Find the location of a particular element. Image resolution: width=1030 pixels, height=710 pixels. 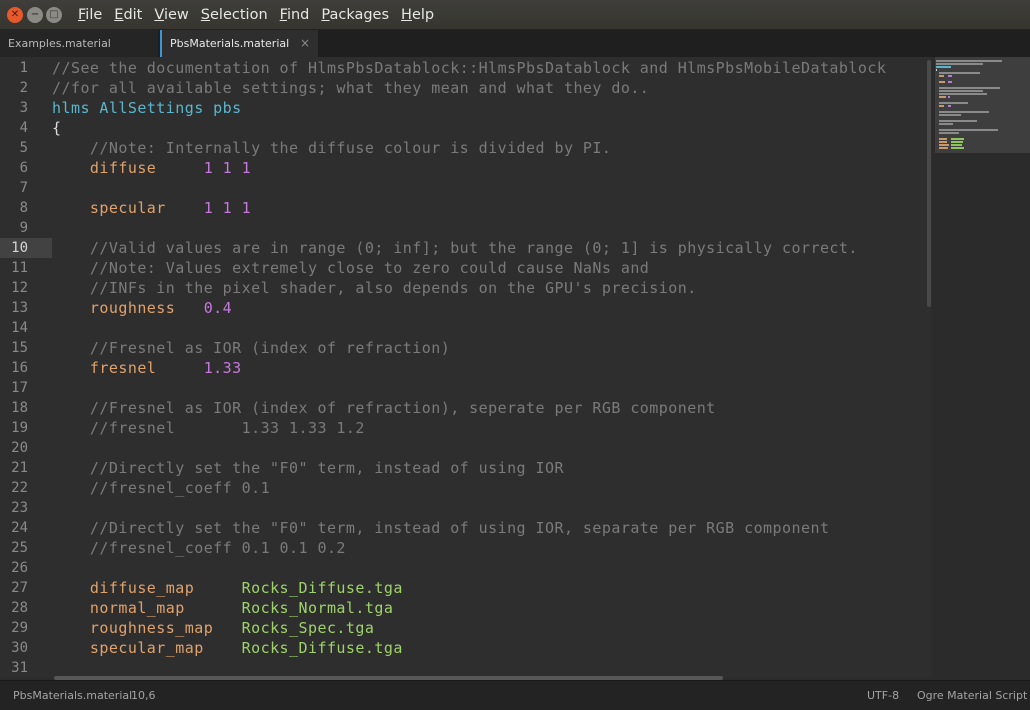

code-token-string: Rocks_Normal.tga is located at coordinates (317, 608).